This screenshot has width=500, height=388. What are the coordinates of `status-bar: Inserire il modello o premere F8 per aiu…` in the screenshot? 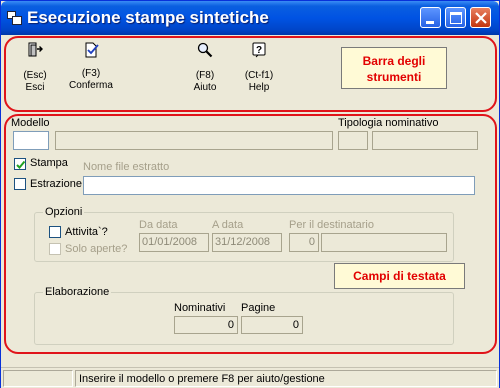 It's located at (250, 377).